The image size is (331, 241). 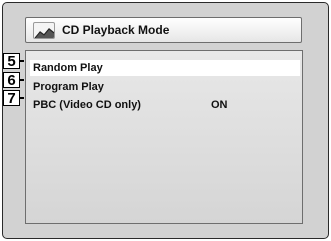 I want to click on menu-item-label: Random Play, so click(x=68, y=68).